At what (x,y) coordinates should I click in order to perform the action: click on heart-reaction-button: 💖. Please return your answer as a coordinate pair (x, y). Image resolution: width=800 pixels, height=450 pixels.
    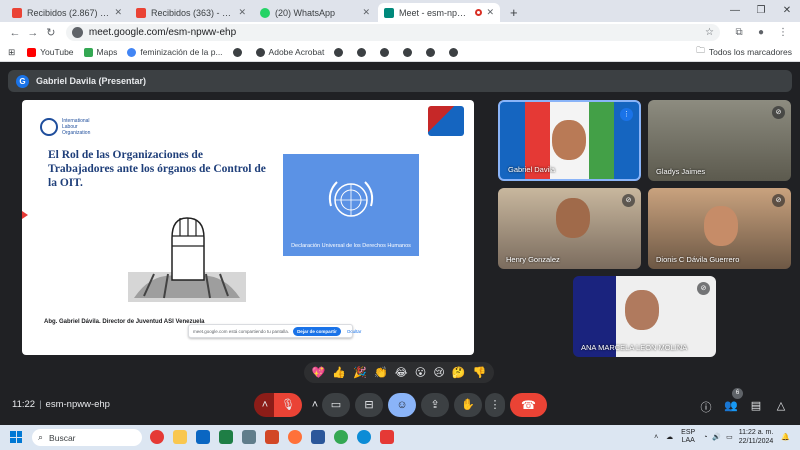
    Looking at the image, I should click on (319, 372).